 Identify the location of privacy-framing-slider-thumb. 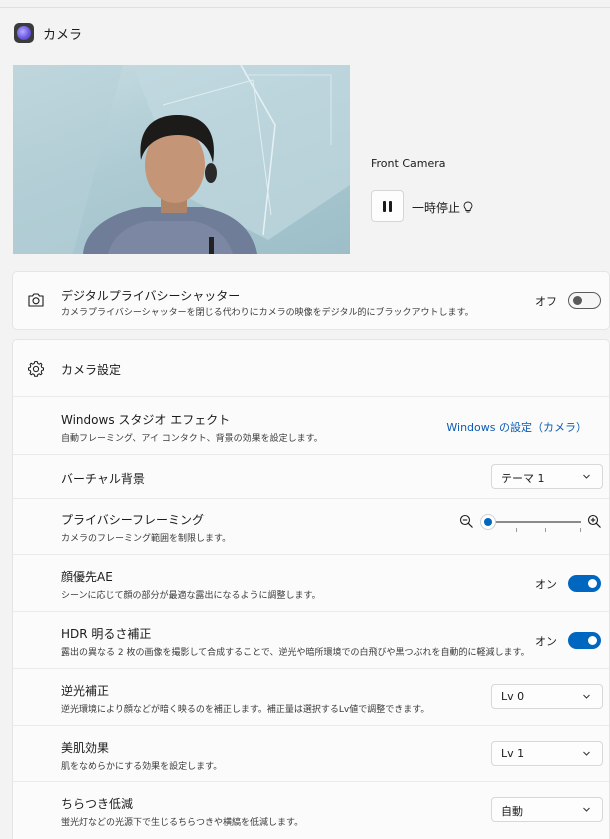
(488, 522).